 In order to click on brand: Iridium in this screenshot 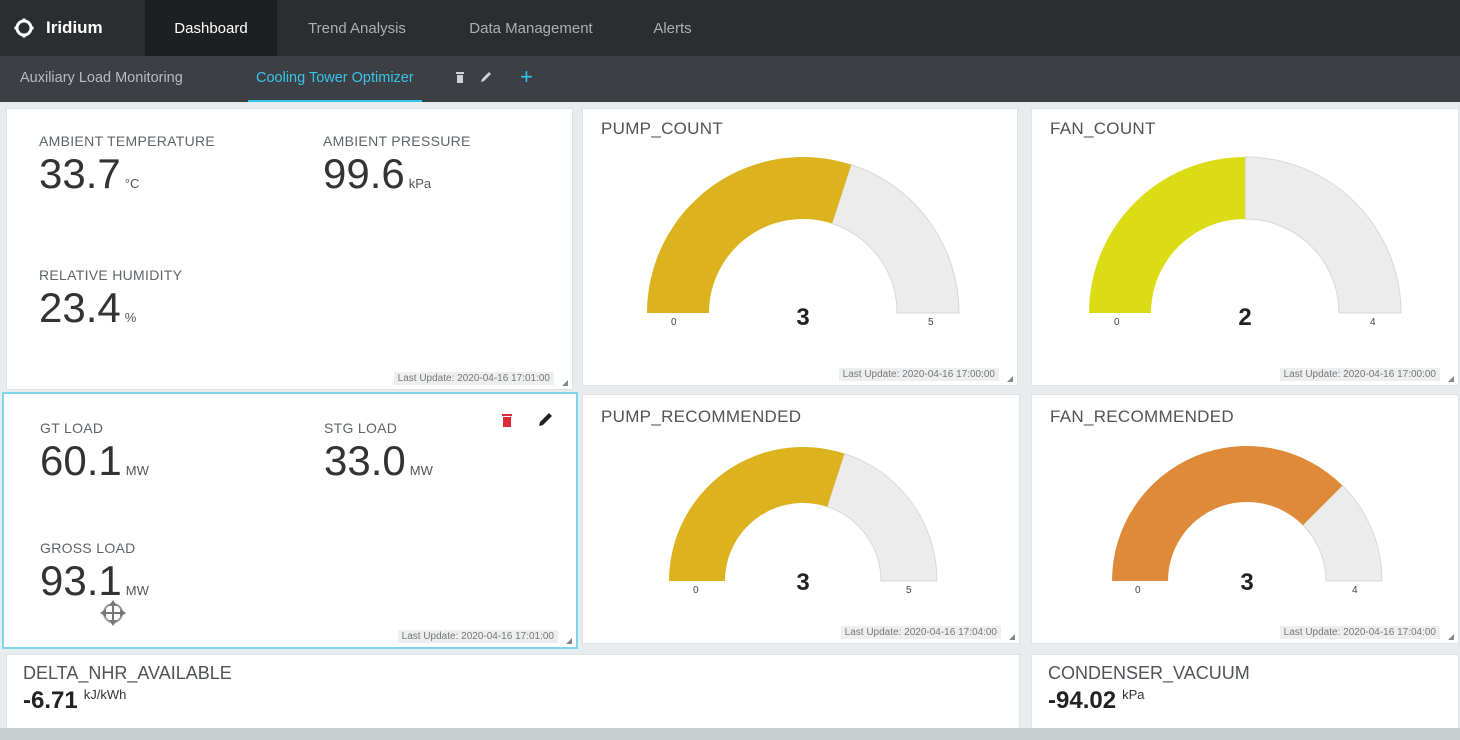, I will do `click(72, 28)`.